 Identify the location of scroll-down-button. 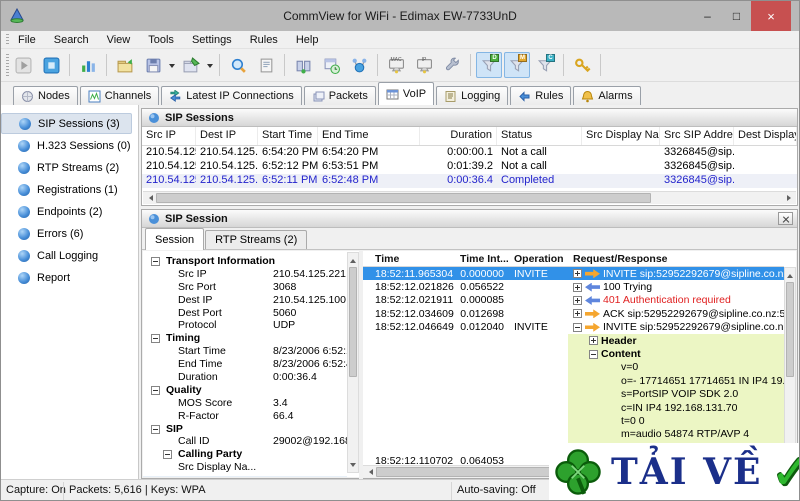
(353, 466).